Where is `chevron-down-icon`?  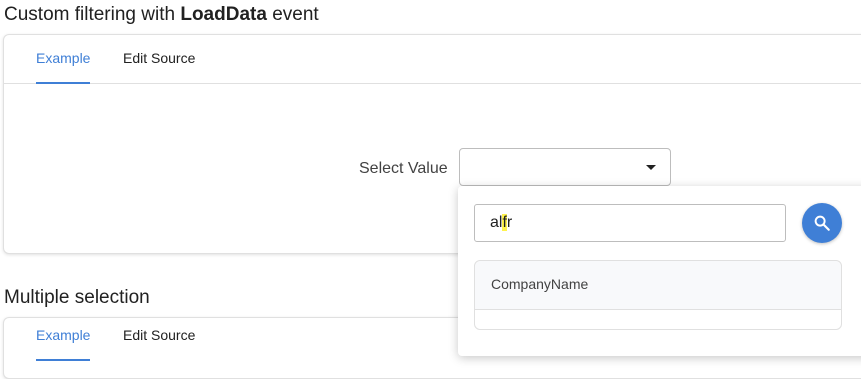 chevron-down-icon is located at coordinates (651, 167).